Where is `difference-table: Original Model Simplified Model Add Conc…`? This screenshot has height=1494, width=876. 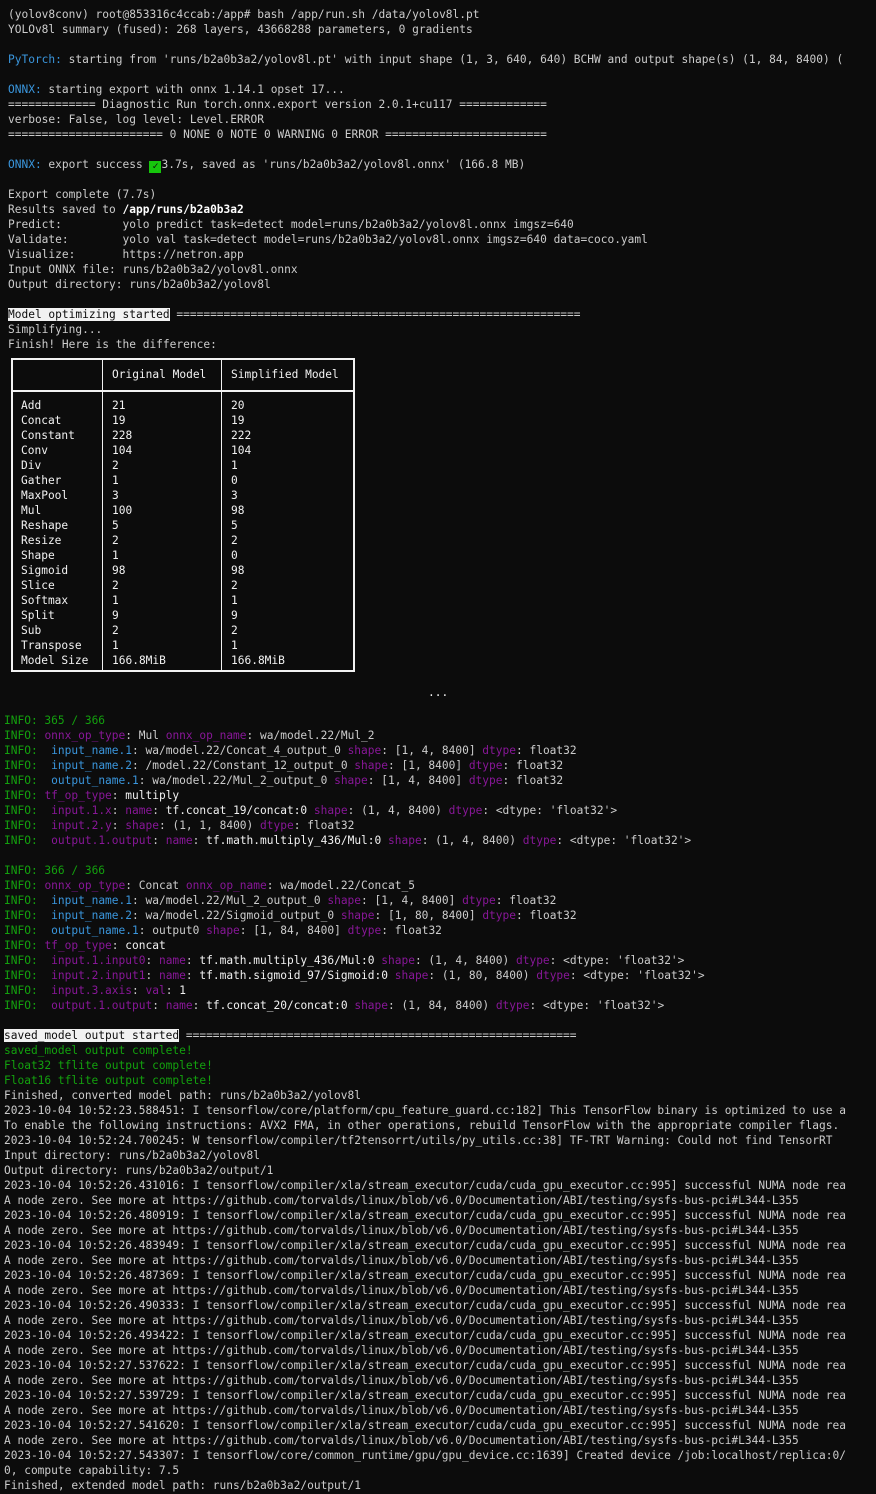 difference-table: Original Model Simplified Model Add Conc… is located at coordinates (183, 515).